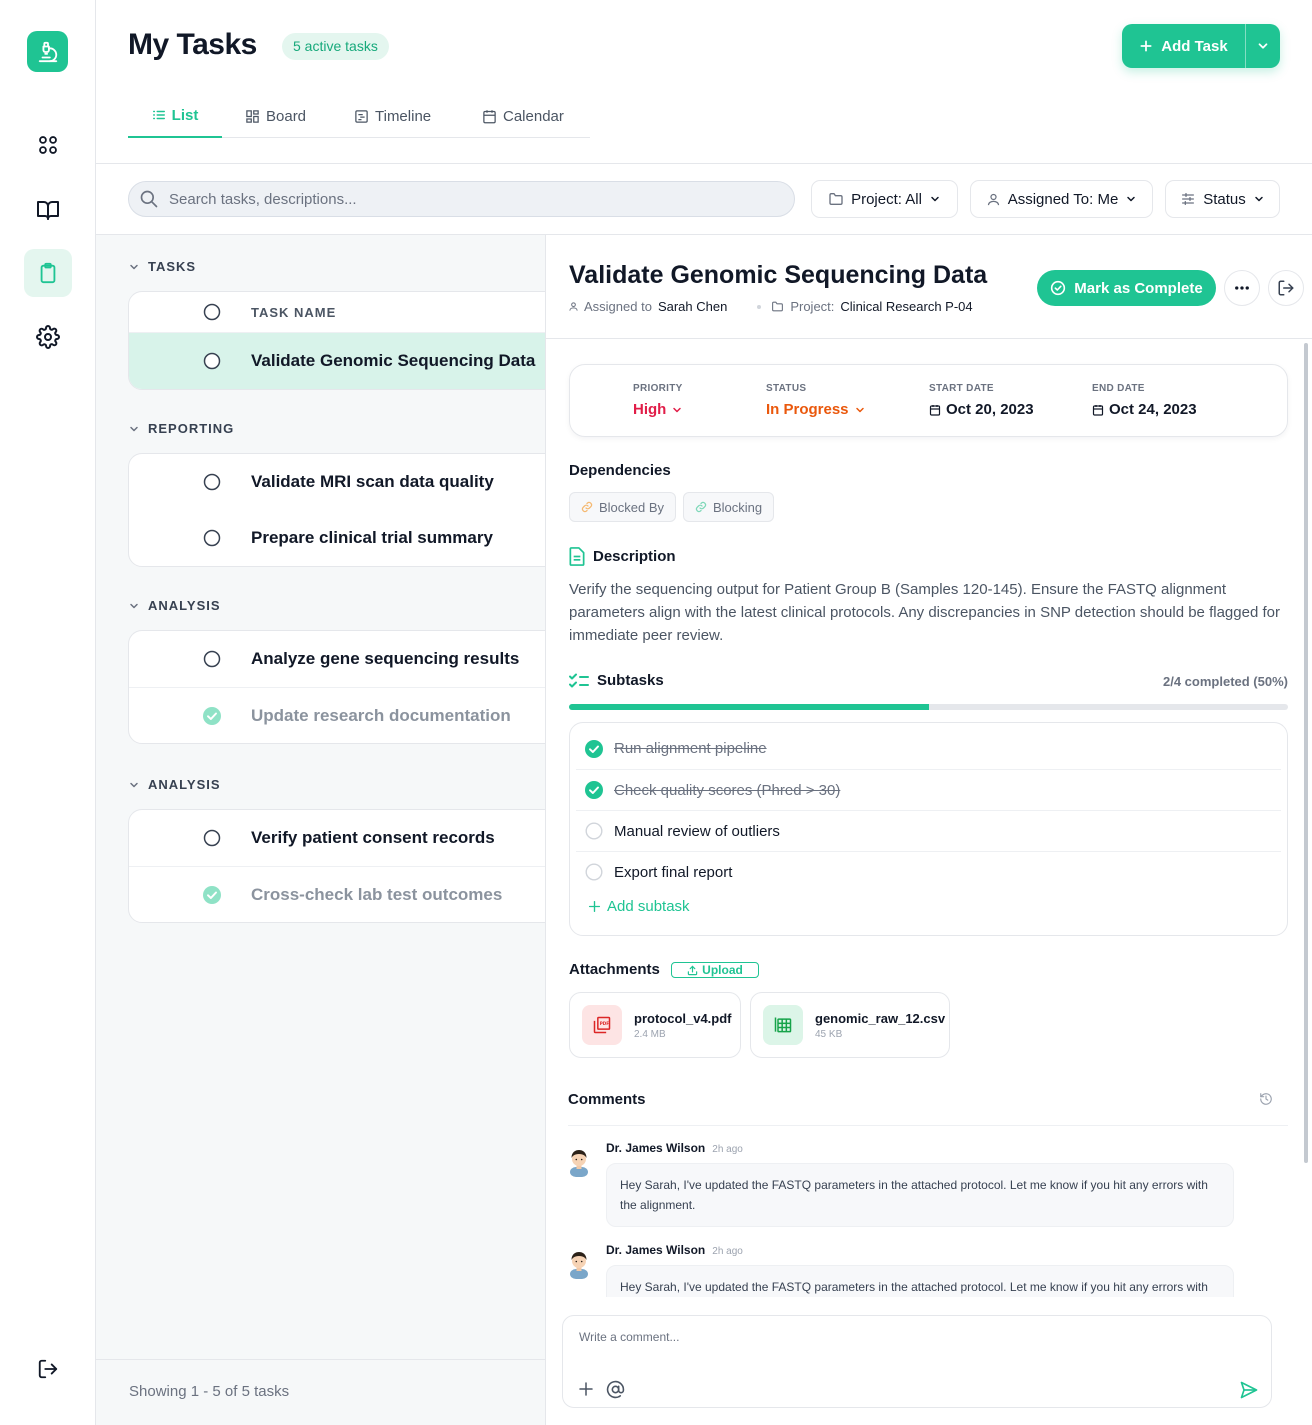 The width and height of the screenshot is (1312, 1425). What do you see at coordinates (469, 199) in the screenshot?
I see `search-input` at bounding box center [469, 199].